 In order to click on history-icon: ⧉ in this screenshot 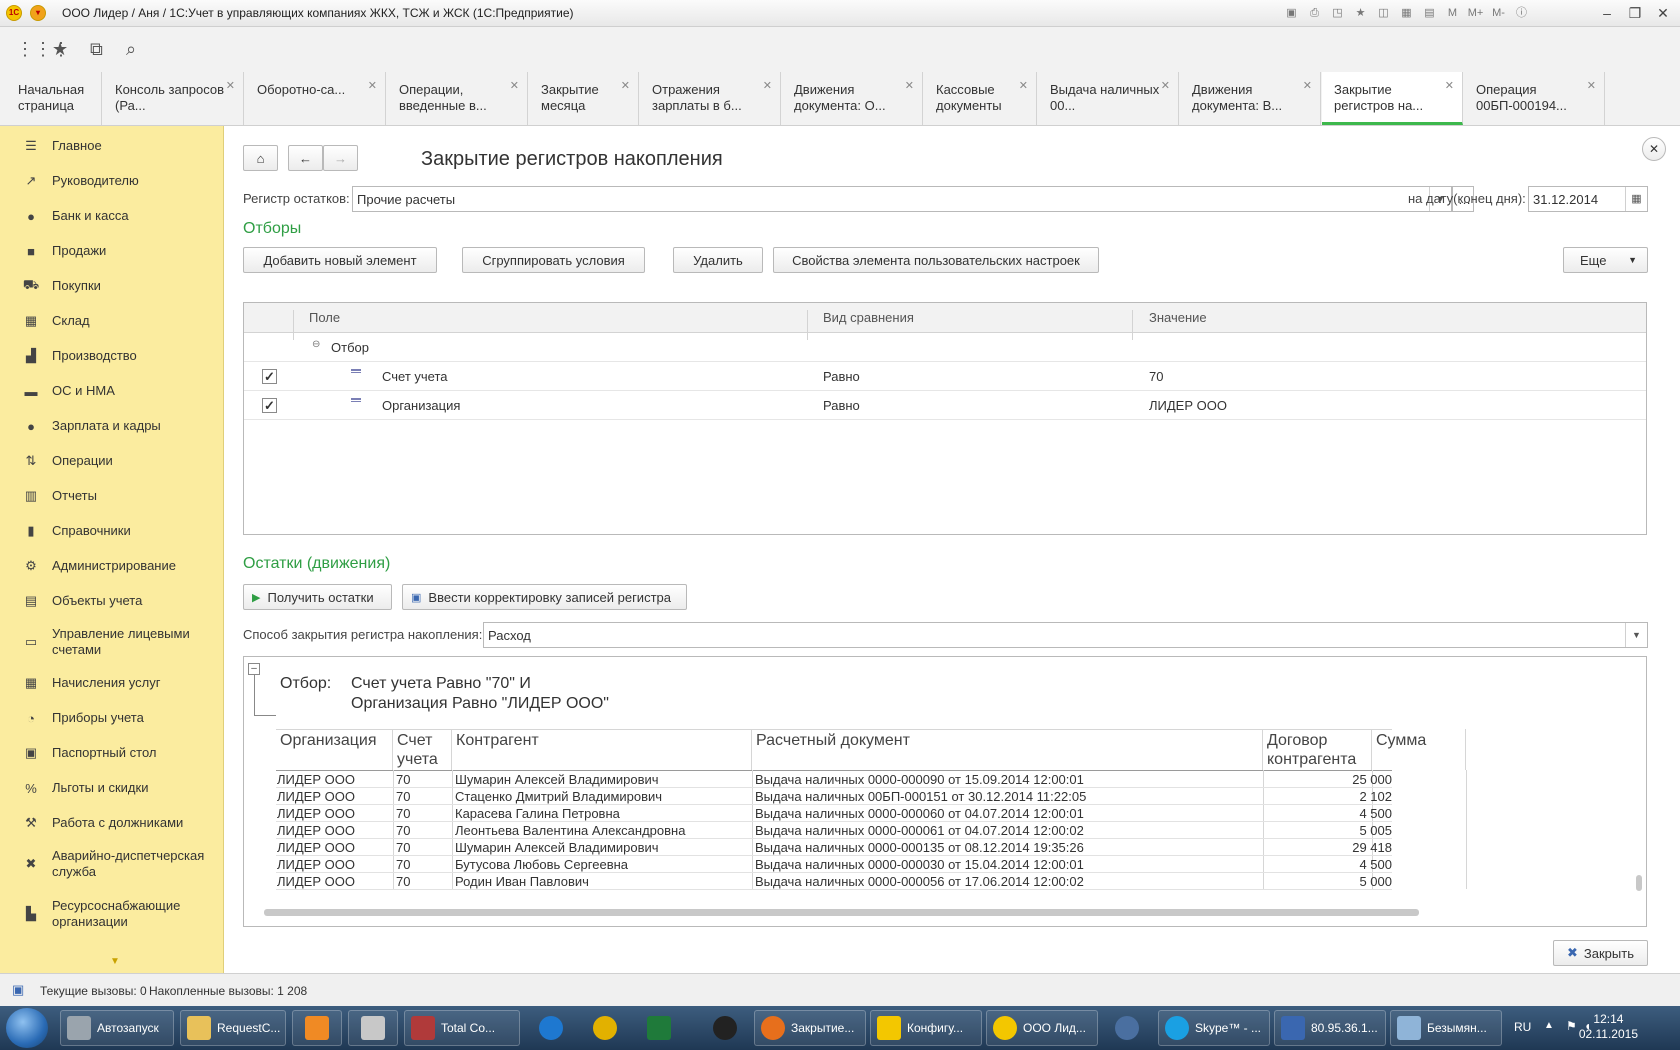, I will do `click(96, 49)`.